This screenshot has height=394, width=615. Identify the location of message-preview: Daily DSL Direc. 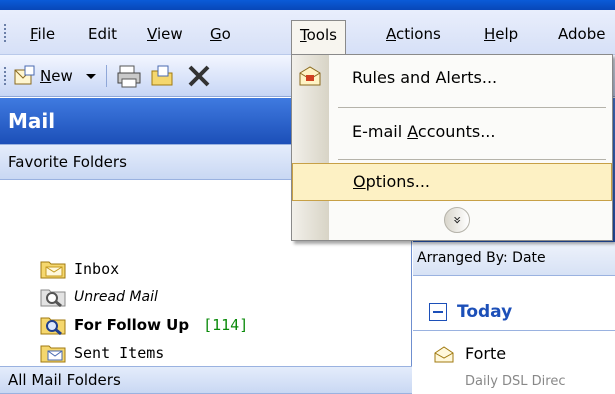
(515, 381).